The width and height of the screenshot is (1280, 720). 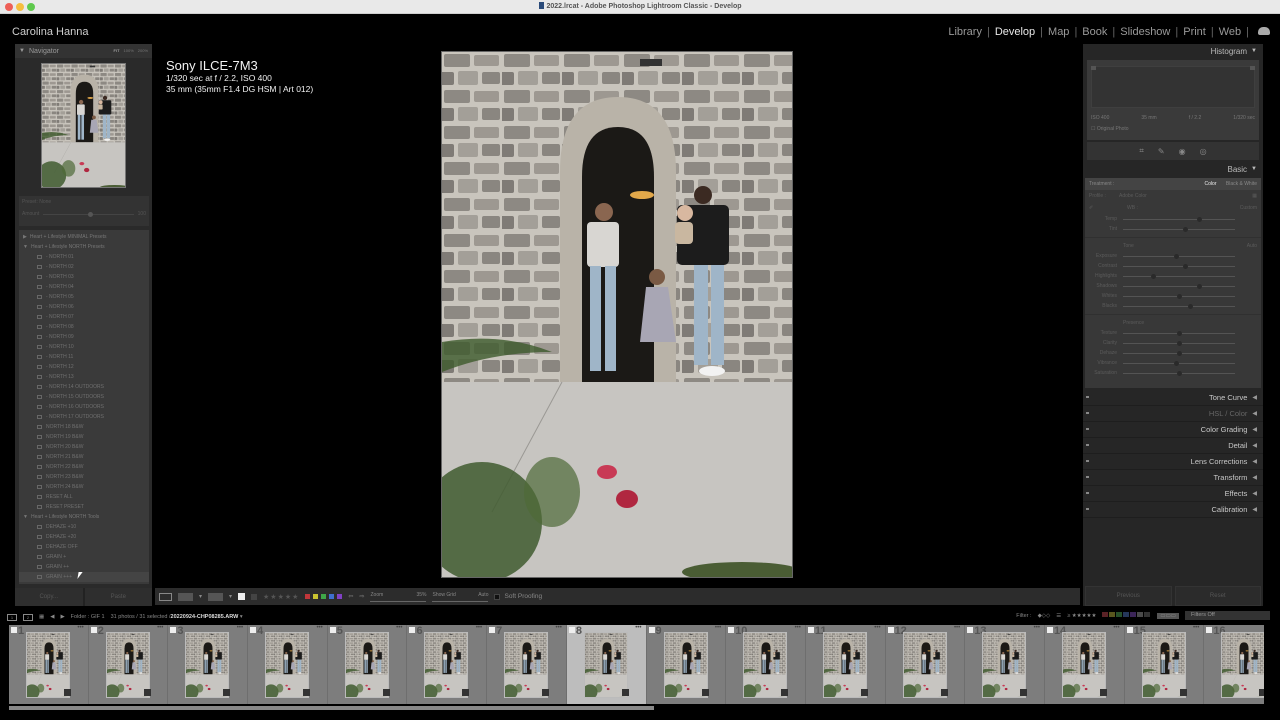 What do you see at coordinates (84, 357) in the screenshot?
I see `preset-item: - NORTH 11` at bounding box center [84, 357].